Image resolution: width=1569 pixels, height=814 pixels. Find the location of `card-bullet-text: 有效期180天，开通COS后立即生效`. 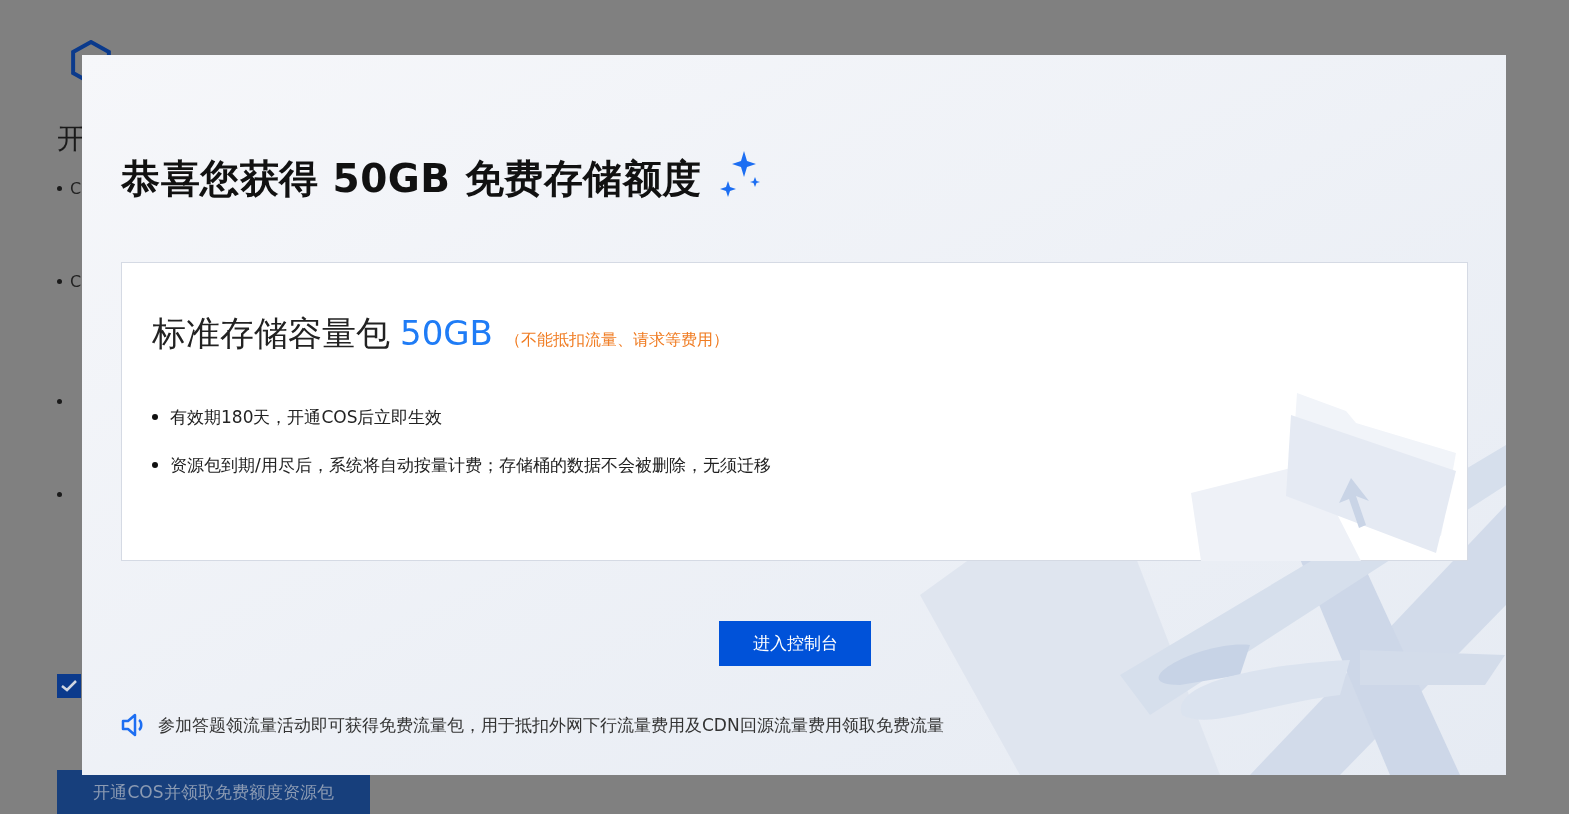

card-bullet-text: 有效期180天，开通COS后立即生效 is located at coordinates (306, 417).